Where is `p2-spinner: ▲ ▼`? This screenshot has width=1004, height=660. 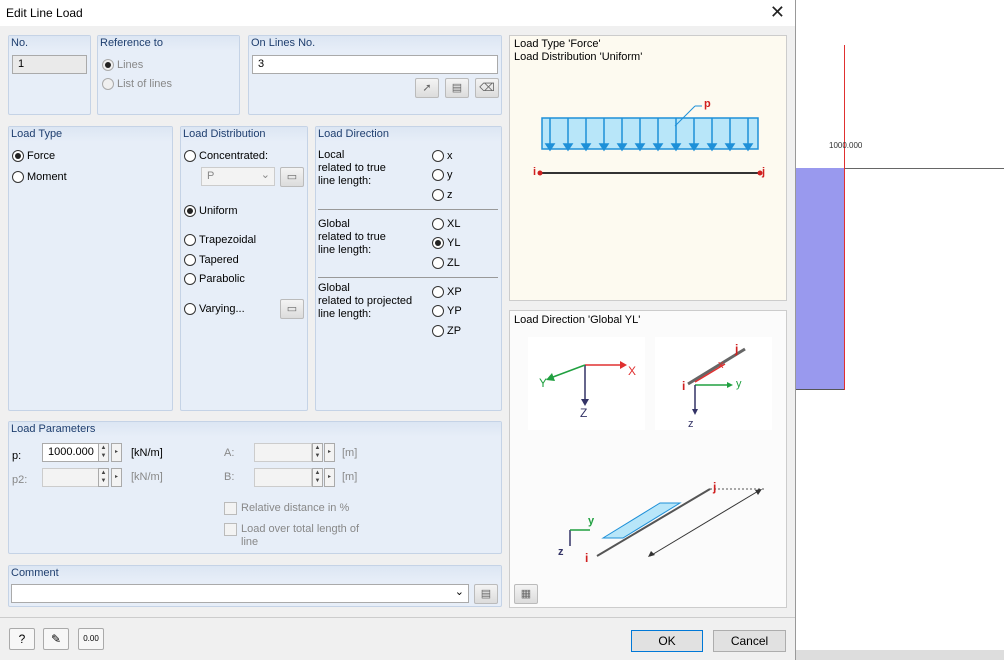
p2-spinner: ▲ ▼ is located at coordinates (103, 477).